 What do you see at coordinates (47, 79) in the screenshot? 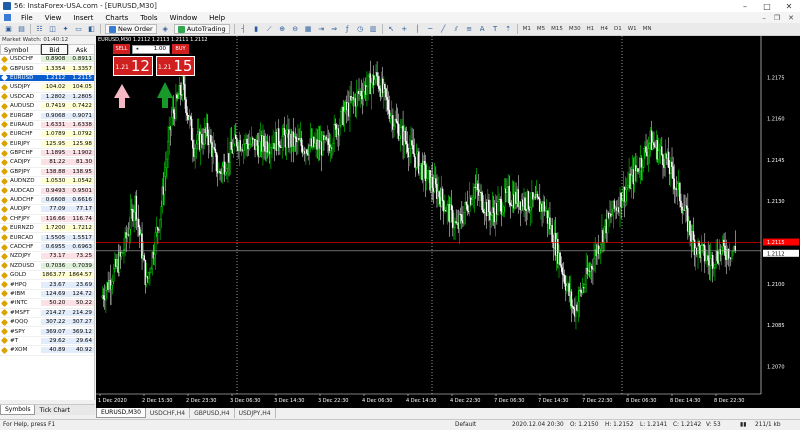
I see `market-watch-row: EURUSD 1.2112 1.2115` at bounding box center [47, 79].